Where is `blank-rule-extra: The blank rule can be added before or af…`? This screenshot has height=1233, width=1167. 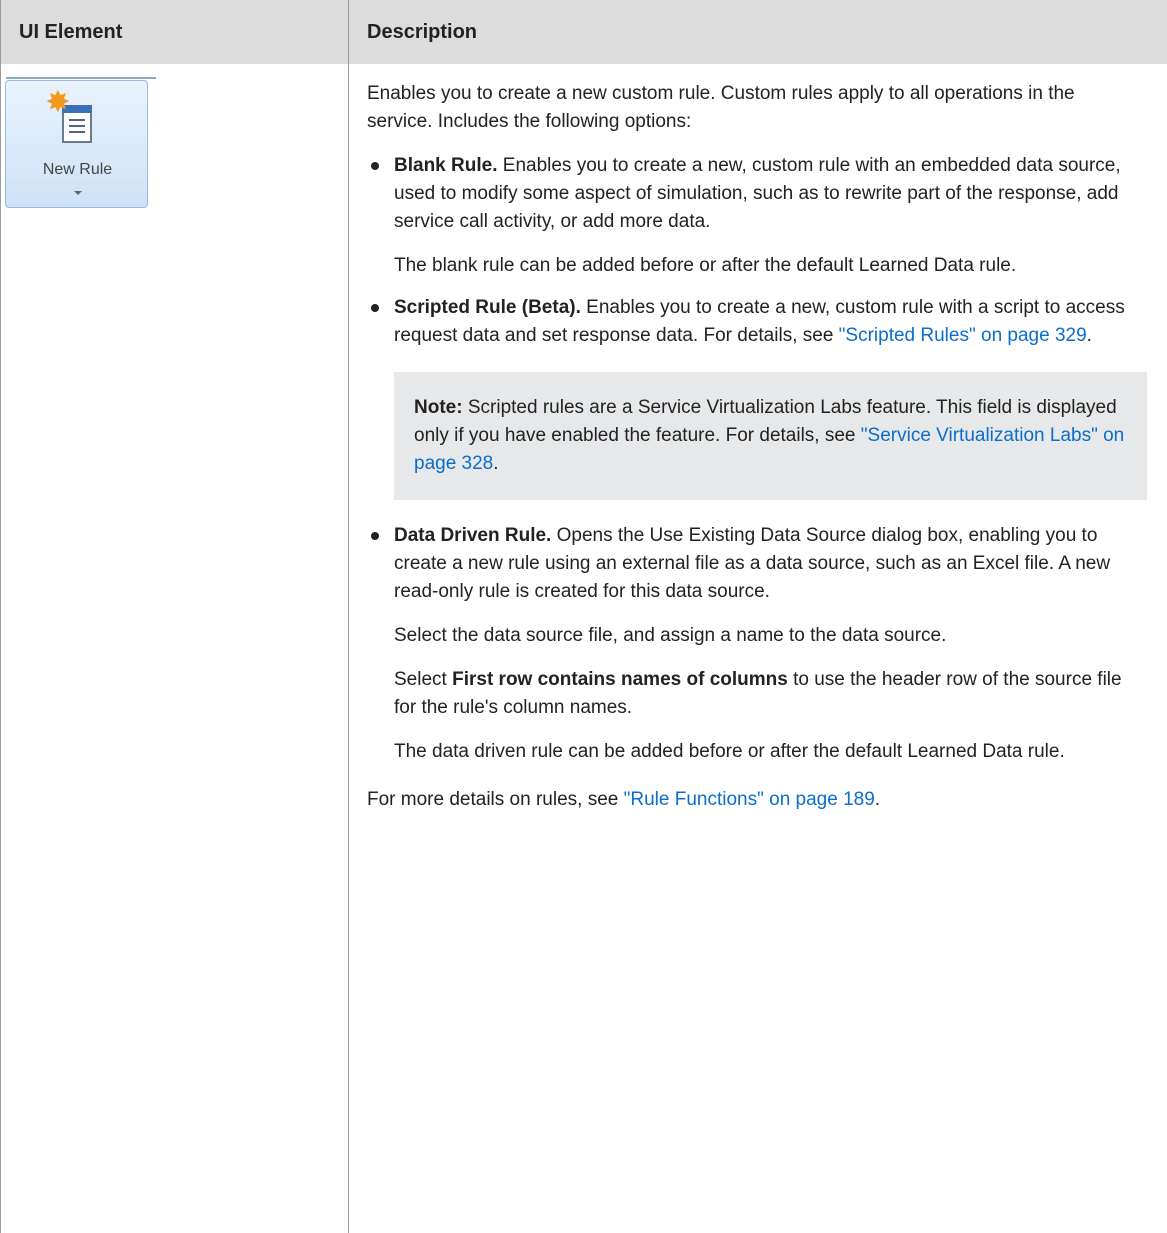
blank-rule-extra: The blank rule can be added before or af… is located at coordinates (766, 266).